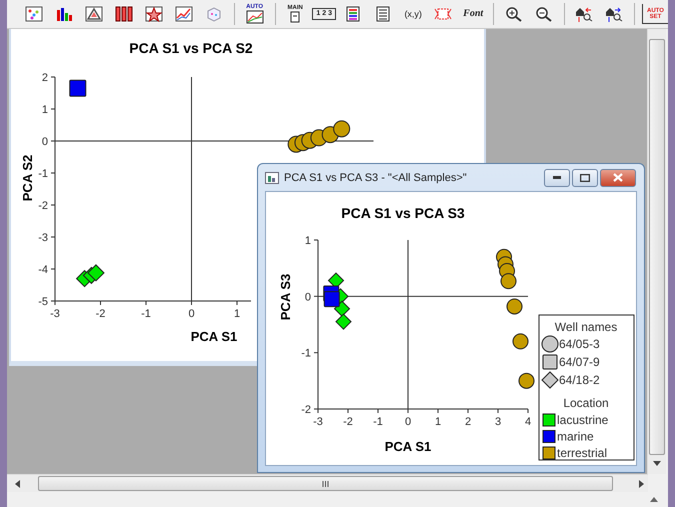  What do you see at coordinates (353, 14) in the screenshot?
I see `color-list-icon` at bounding box center [353, 14].